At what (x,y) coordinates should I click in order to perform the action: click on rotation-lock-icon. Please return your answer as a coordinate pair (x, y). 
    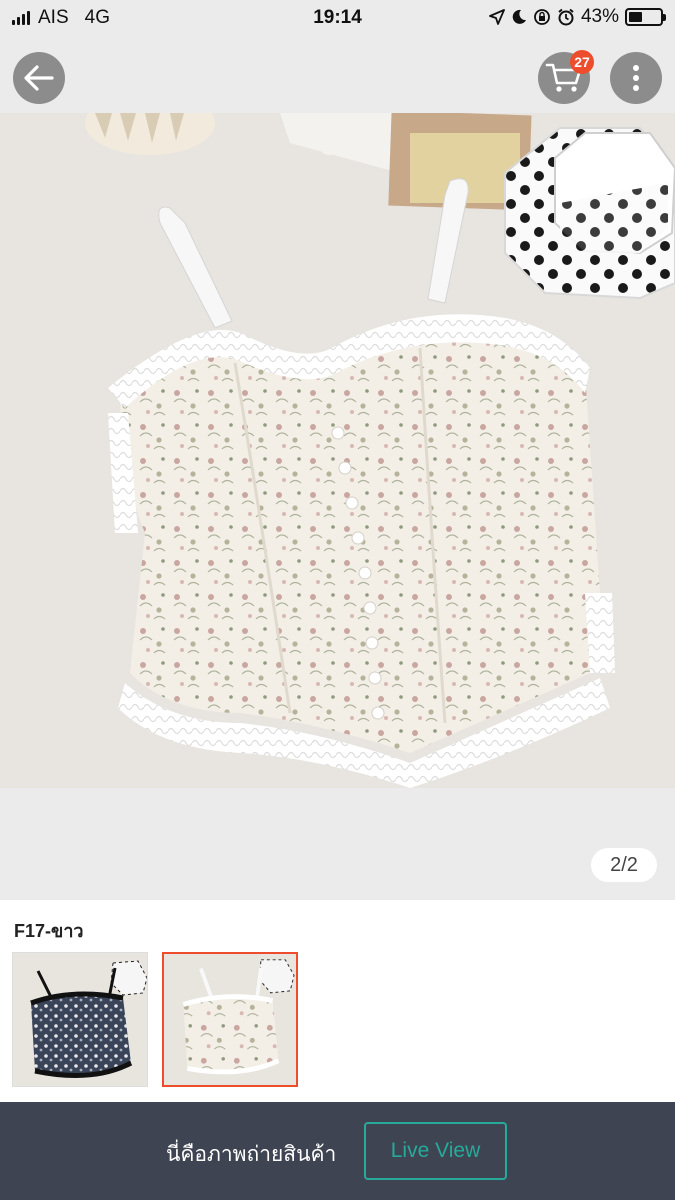
    Looking at the image, I should click on (542, 17).